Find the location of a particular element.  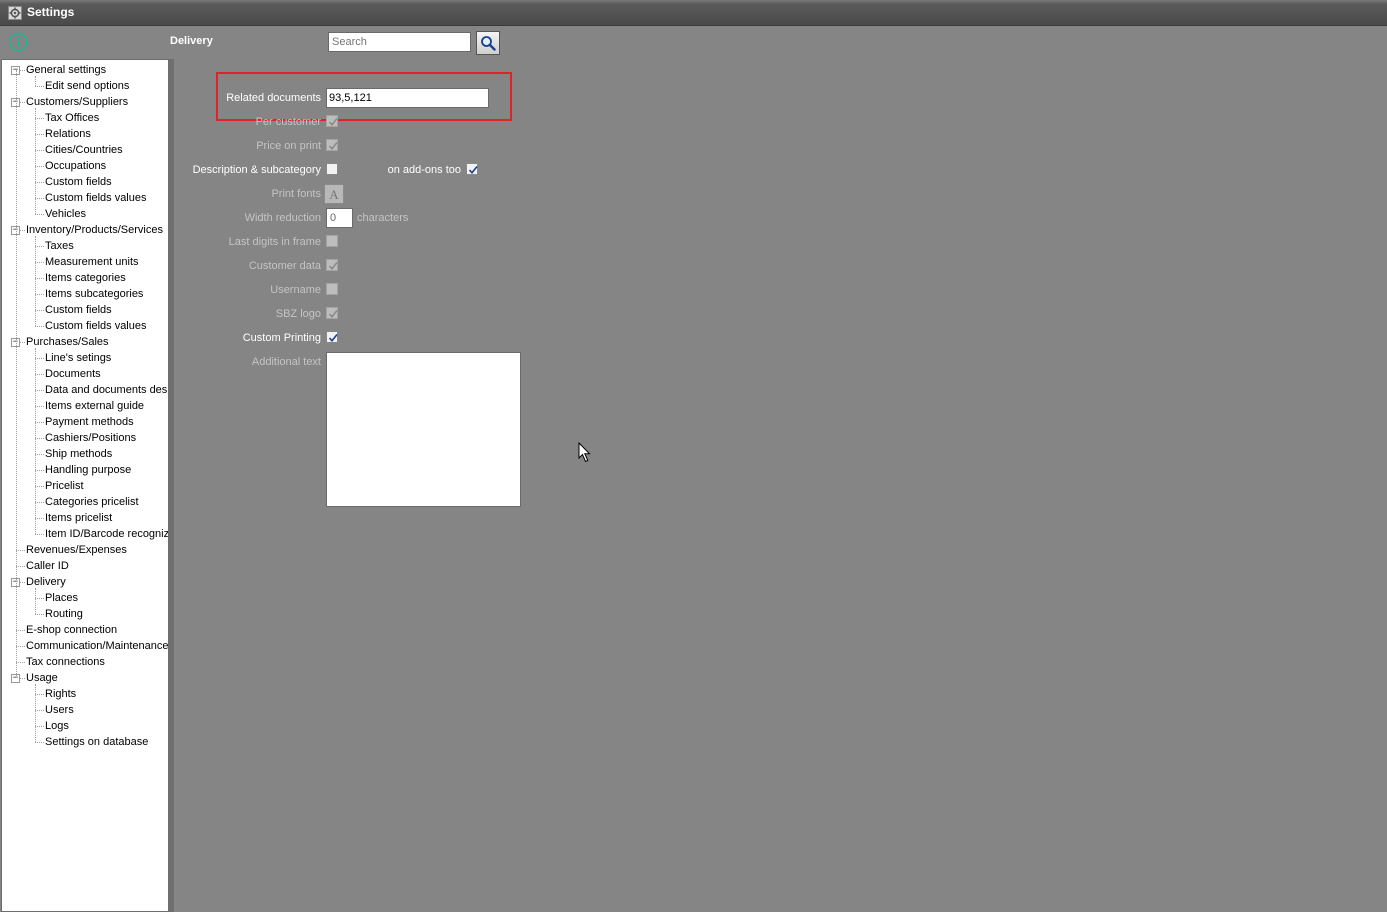

tree-item: Payment methods is located at coordinates (89, 422).